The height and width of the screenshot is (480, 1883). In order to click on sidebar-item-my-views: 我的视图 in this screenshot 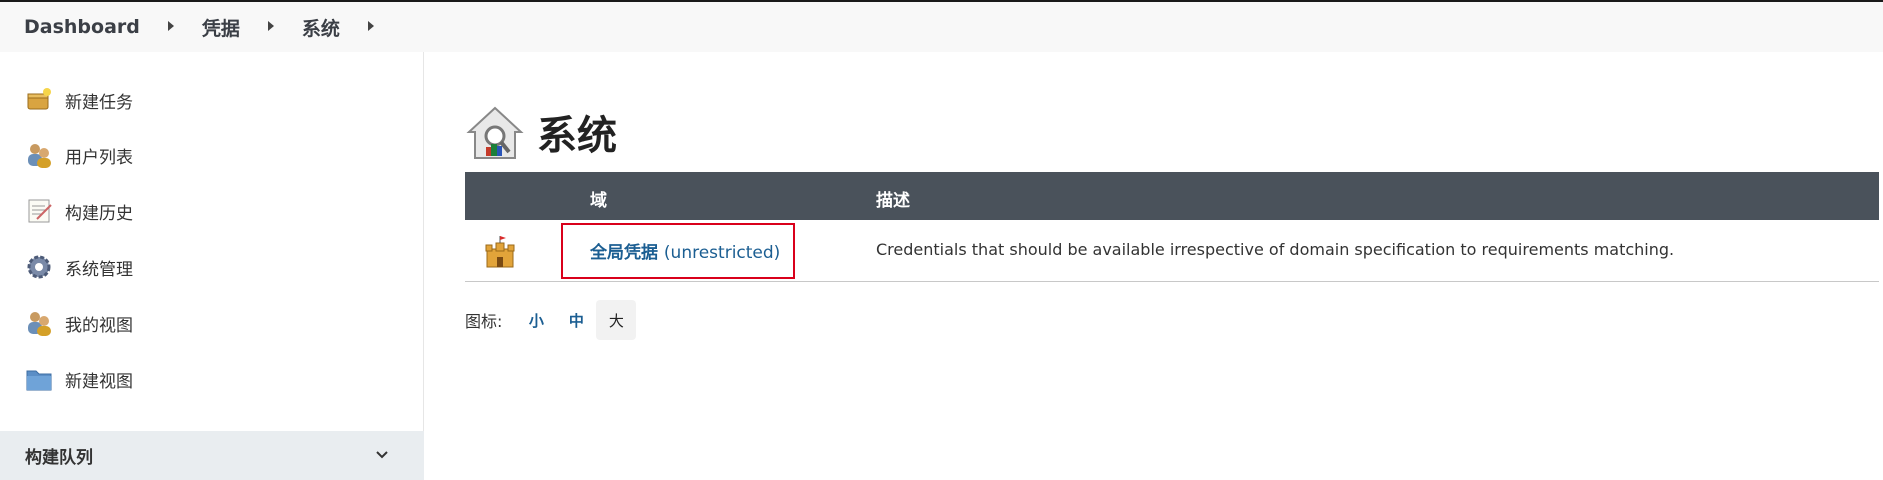, I will do `click(78, 323)`.